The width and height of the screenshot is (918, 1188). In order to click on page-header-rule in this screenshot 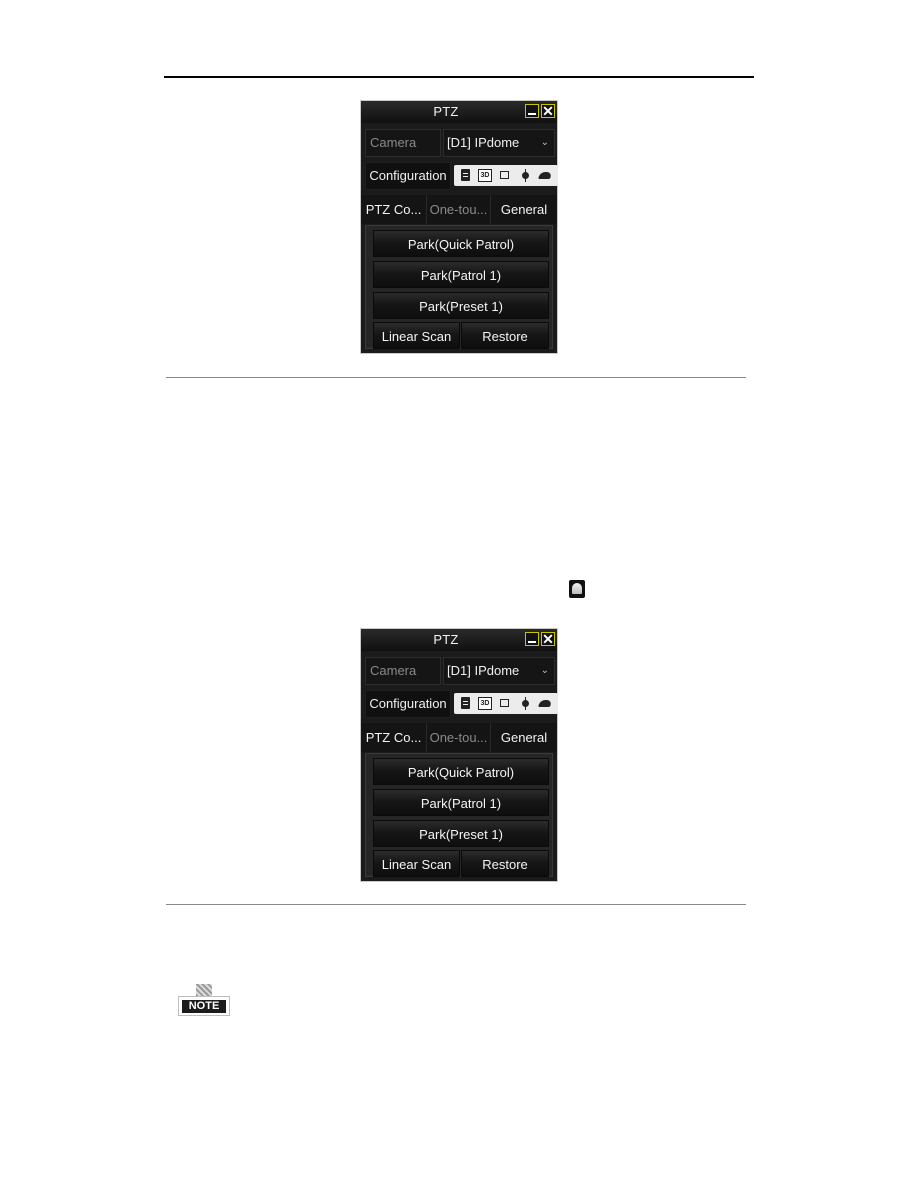, I will do `click(459, 77)`.